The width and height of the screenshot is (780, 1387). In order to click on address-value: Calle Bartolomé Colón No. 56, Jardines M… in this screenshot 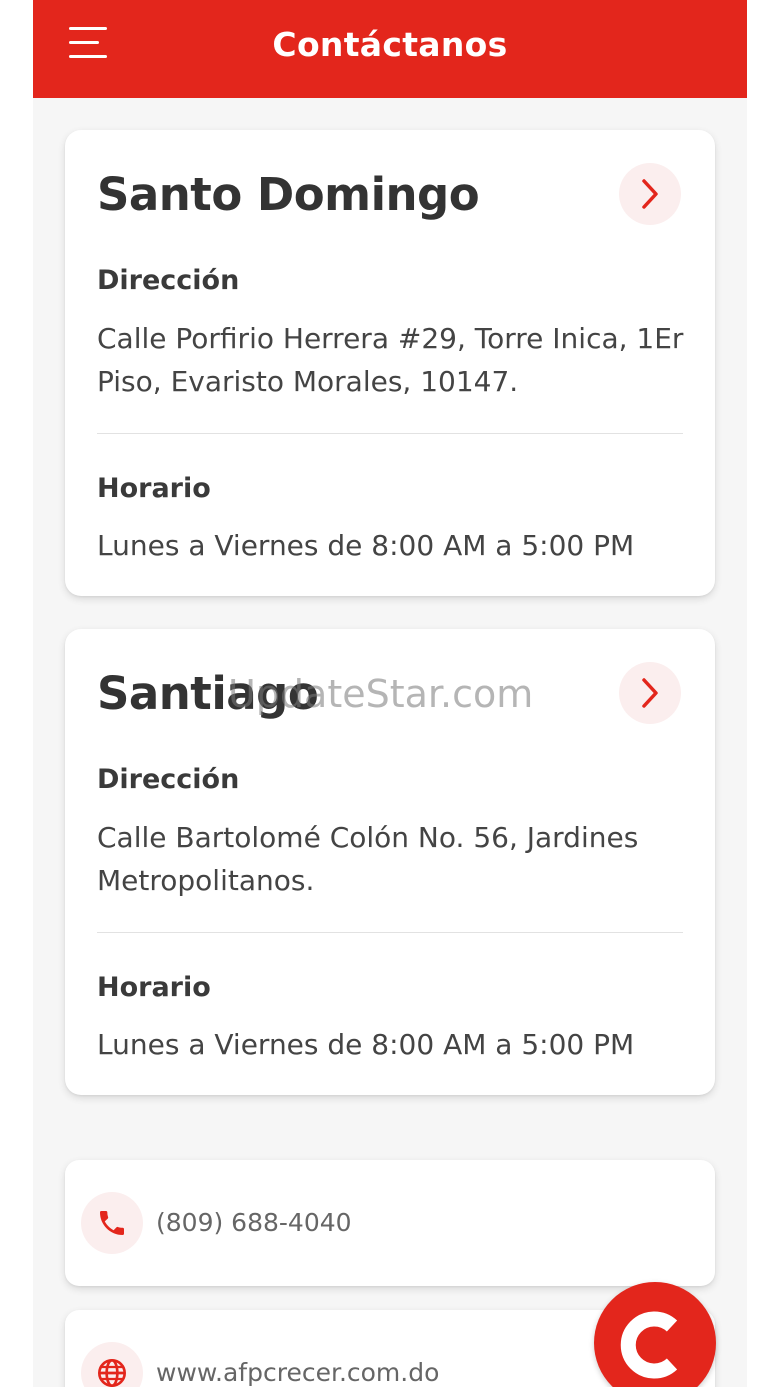, I will do `click(368, 859)`.